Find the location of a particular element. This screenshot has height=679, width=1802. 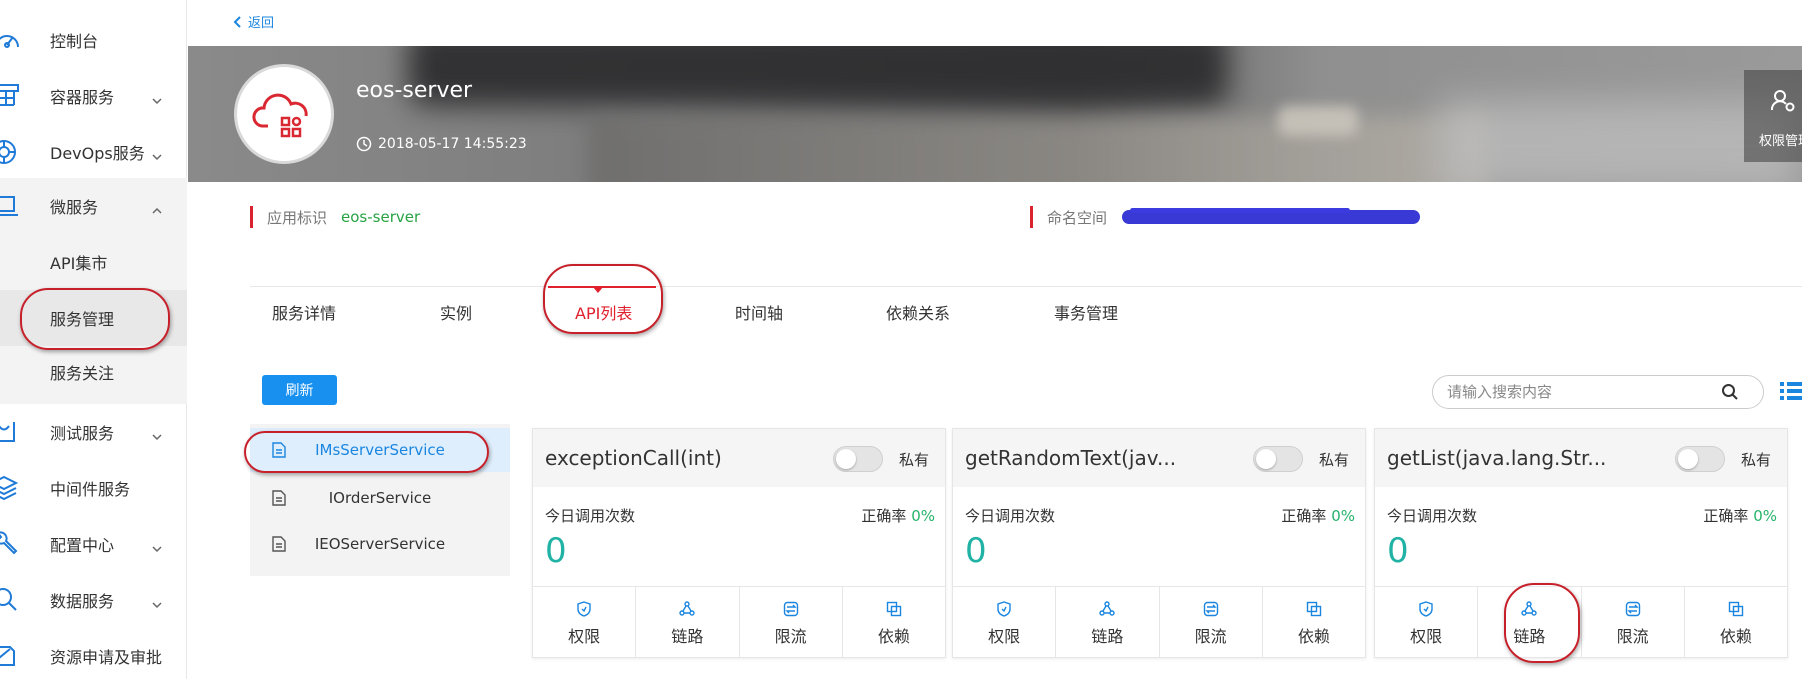

search-input is located at coordinates (1577, 392).